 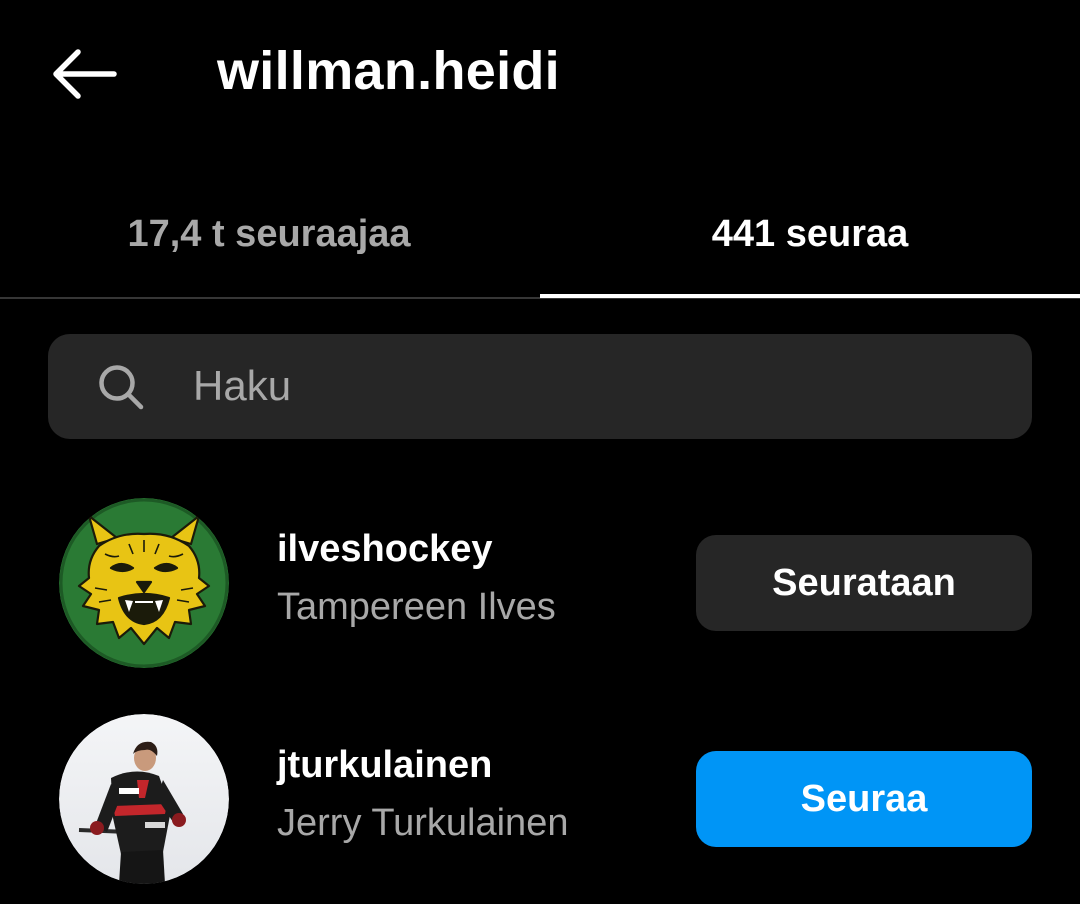 What do you see at coordinates (810, 296) in the screenshot?
I see `active-tab-indicator` at bounding box center [810, 296].